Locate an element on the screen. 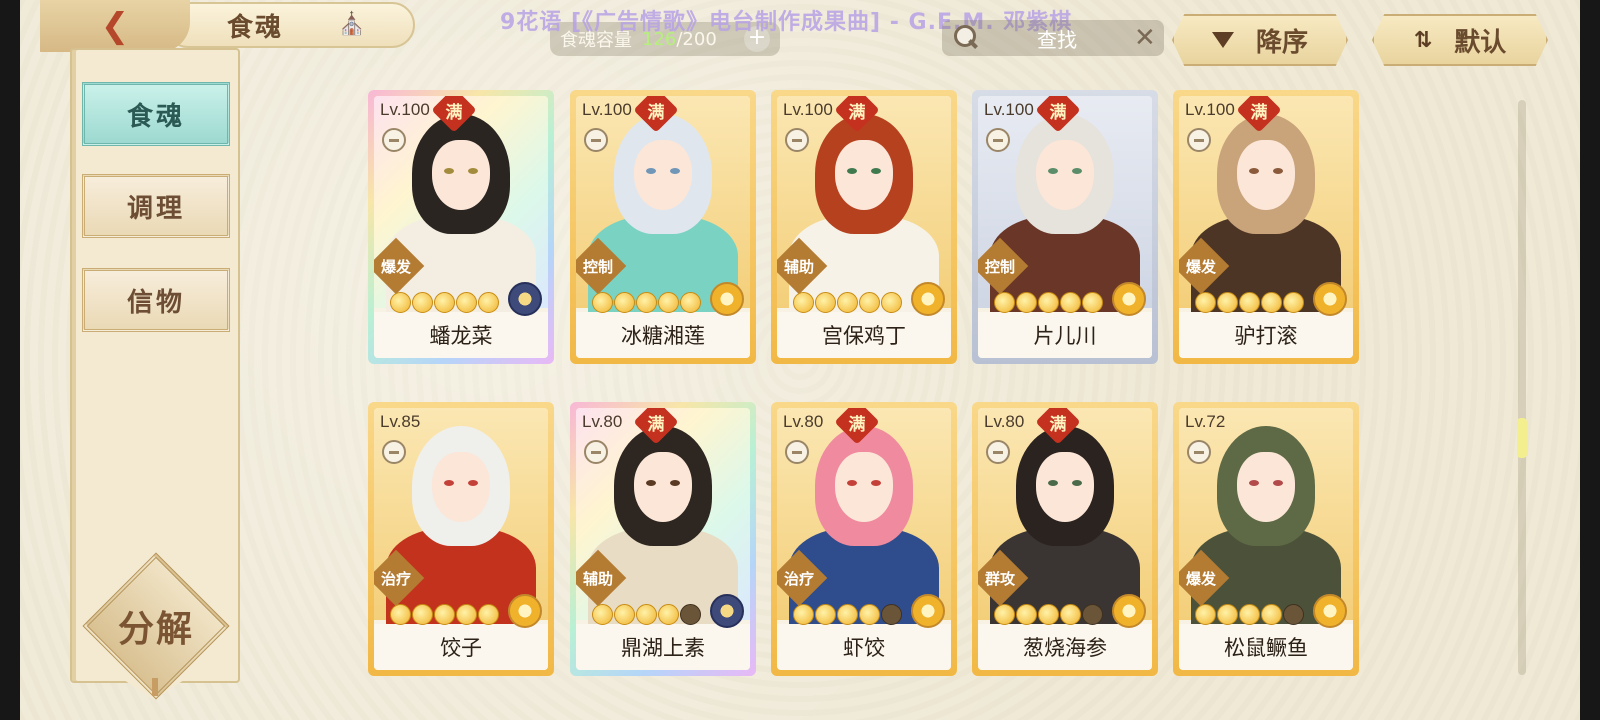 The image size is (1600, 720). food-soul-card: Lv.85 治疗 饺子 is located at coordinates (461, 539).